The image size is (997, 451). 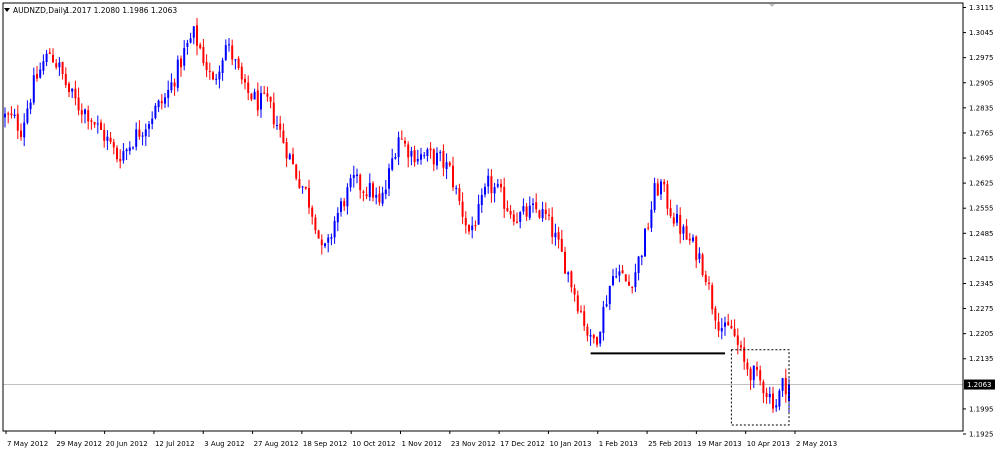 I want to click on y-tick-label: 1.2205, so click(x=981, y=334).